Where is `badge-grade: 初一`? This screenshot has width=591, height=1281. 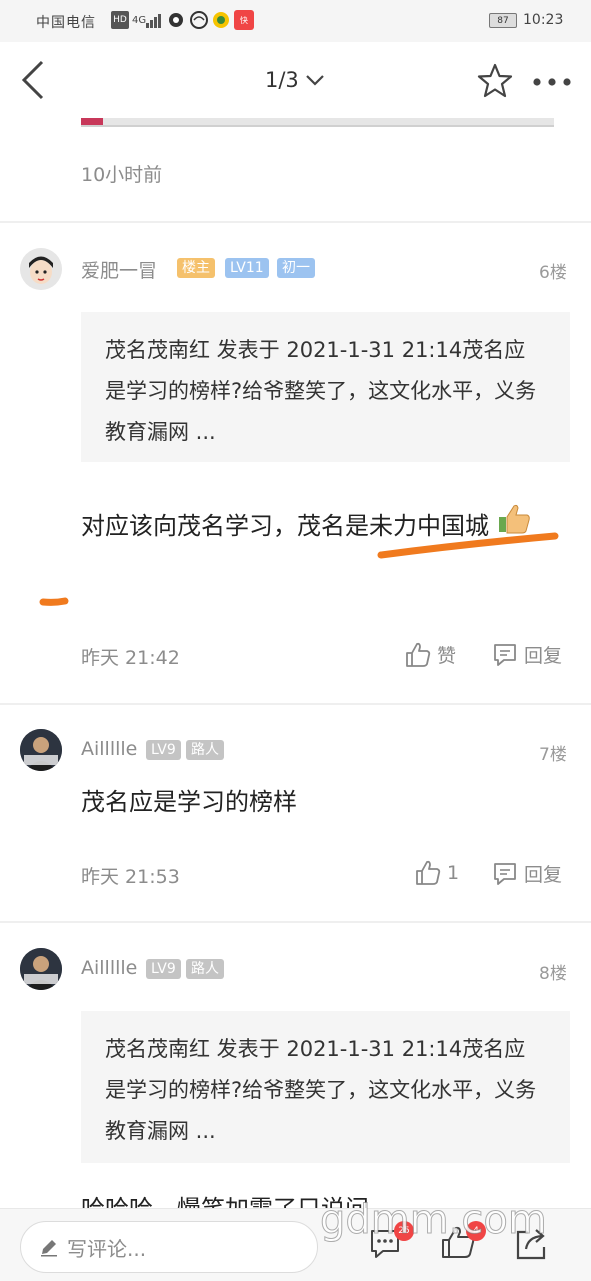 badge-grade: 初一 is located at coordinates (296, 268).